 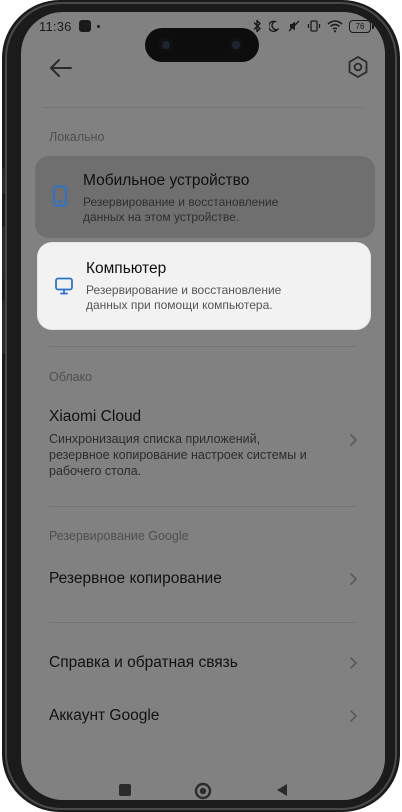 What do you see at coordinates (95, 416) in the screenshot?
I see `xiaomi-cloud-title: Xiaomi Cloud` at bounding box center [95, 416].